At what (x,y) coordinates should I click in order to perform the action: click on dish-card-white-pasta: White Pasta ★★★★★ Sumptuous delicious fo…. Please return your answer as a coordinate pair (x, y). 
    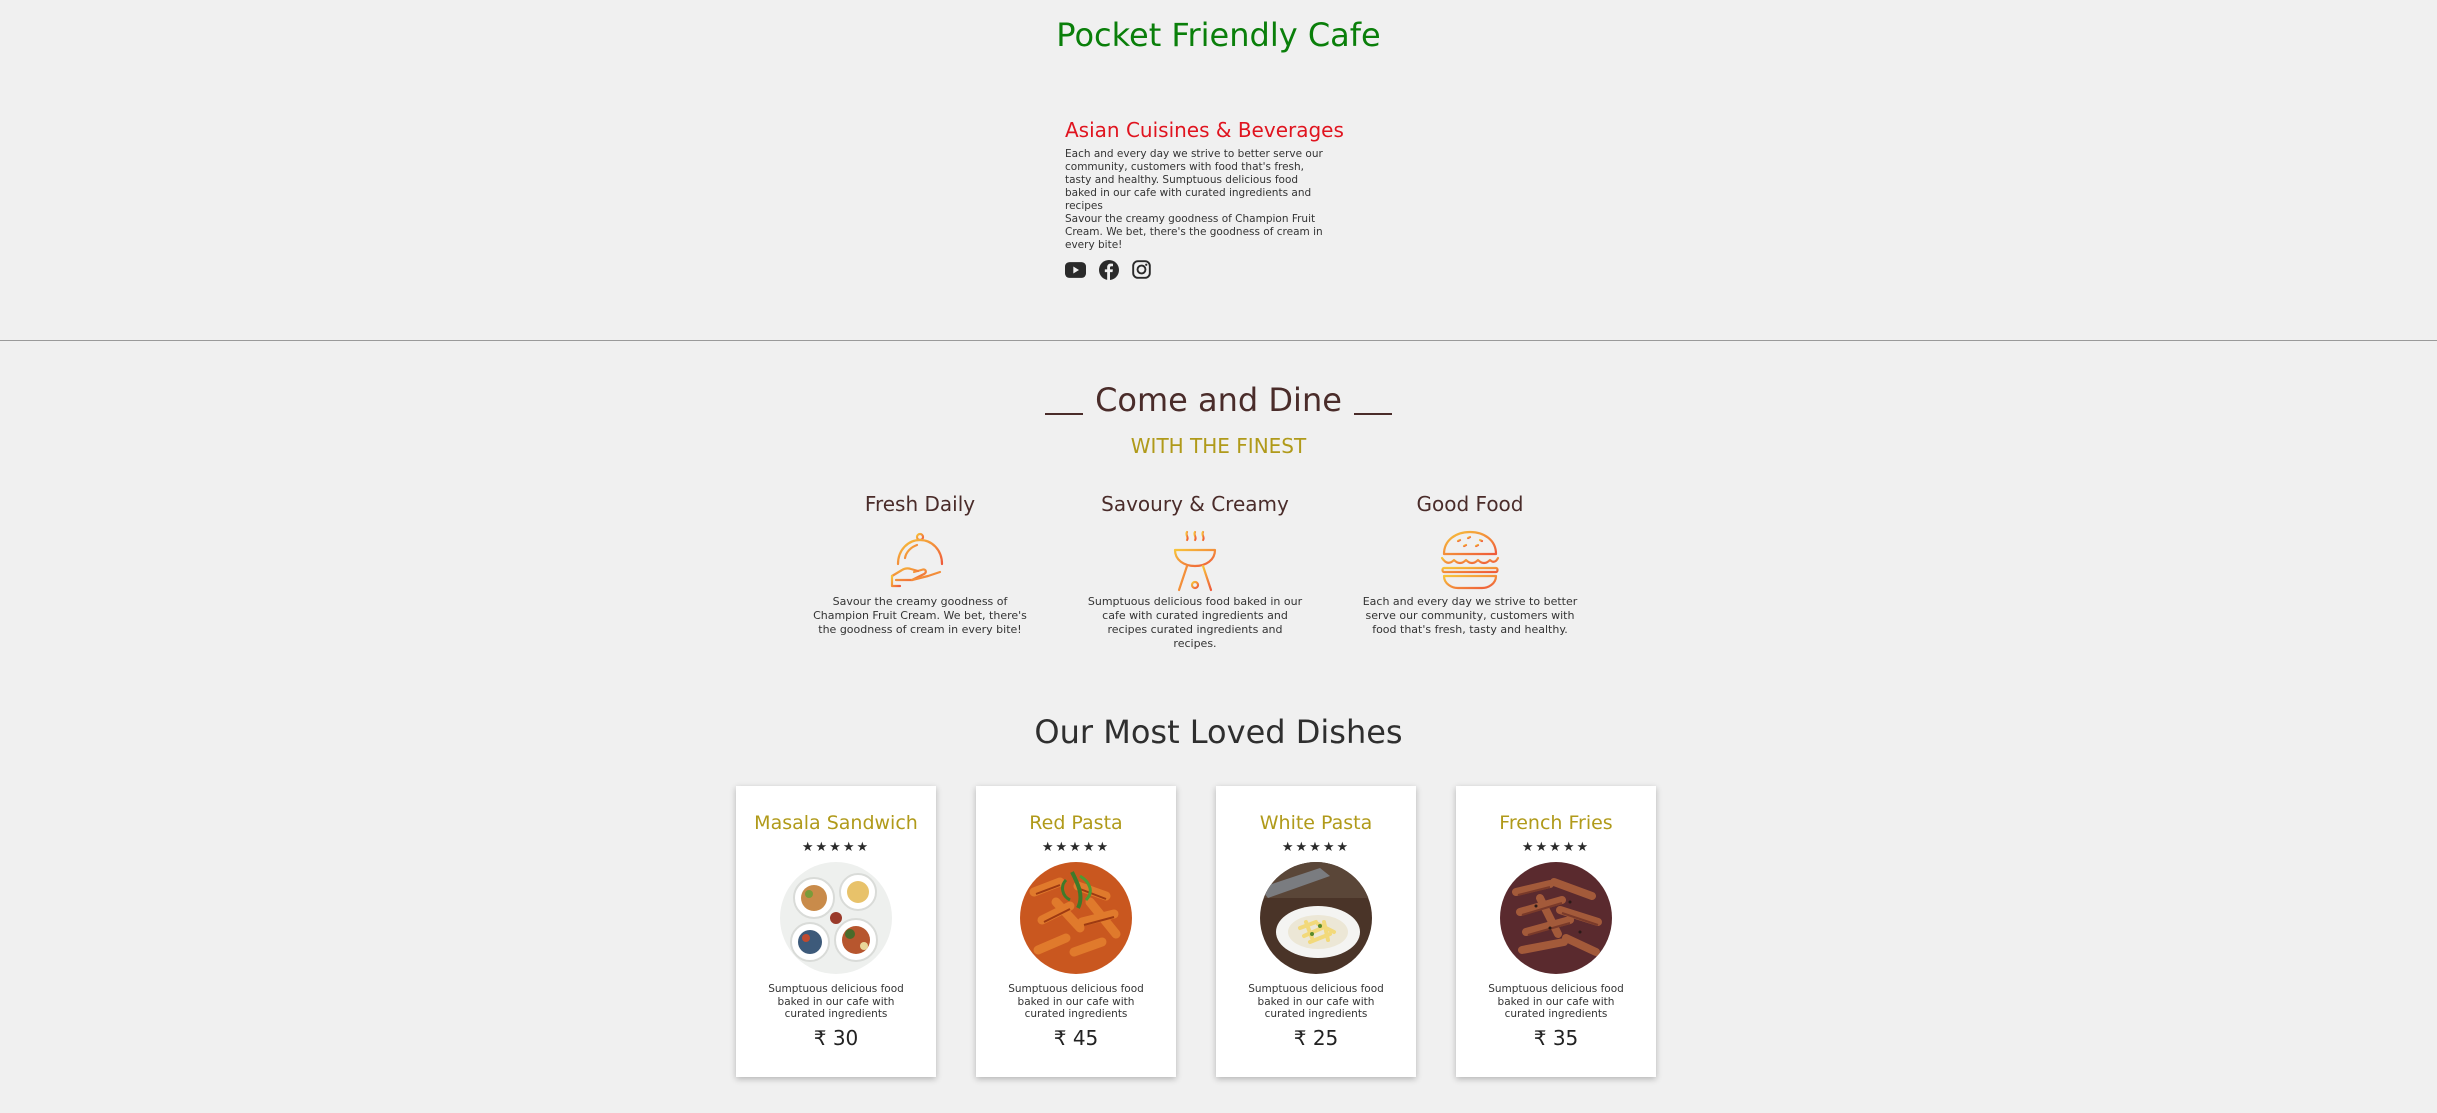
    Looking at the image, I should click on (1316, 931).